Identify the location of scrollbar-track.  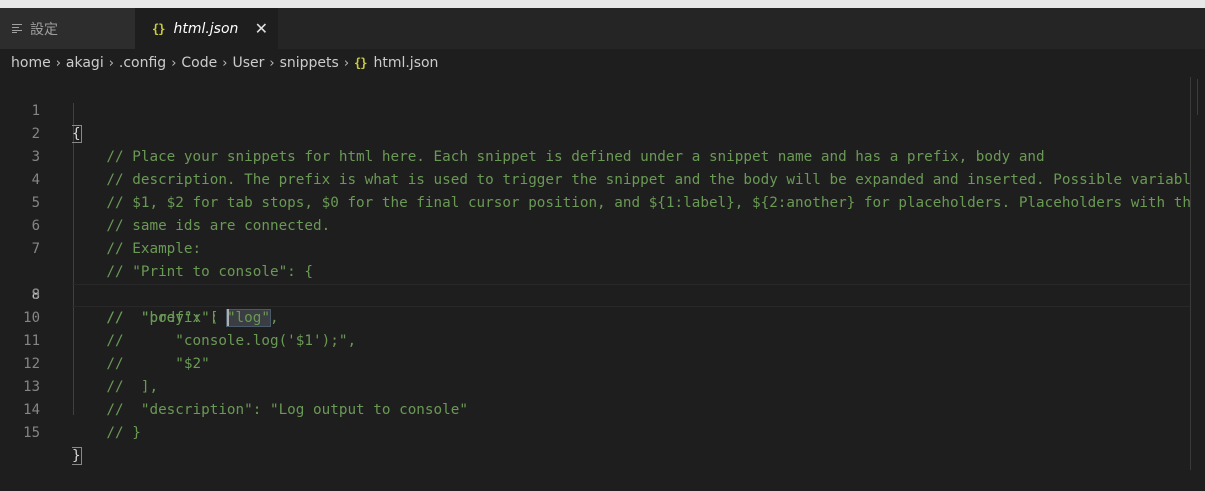
(1190, 273).